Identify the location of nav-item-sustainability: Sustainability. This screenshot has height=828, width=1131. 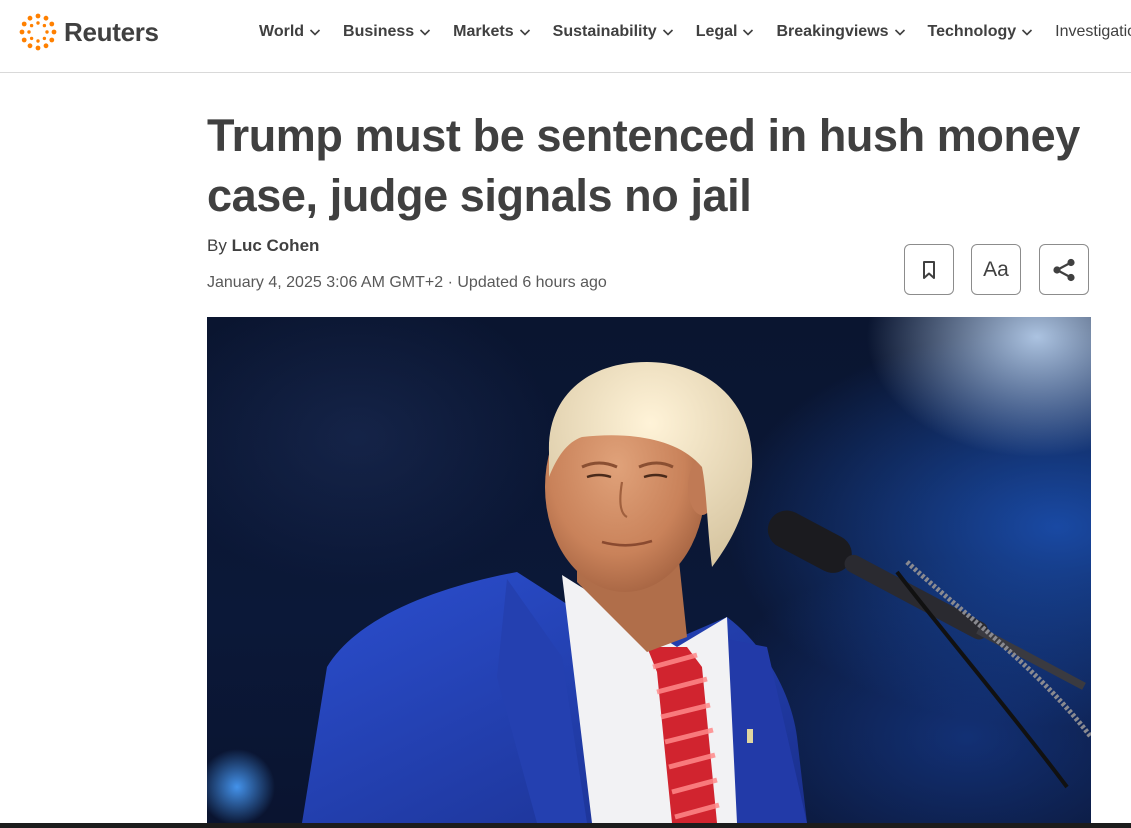
(613, 32).